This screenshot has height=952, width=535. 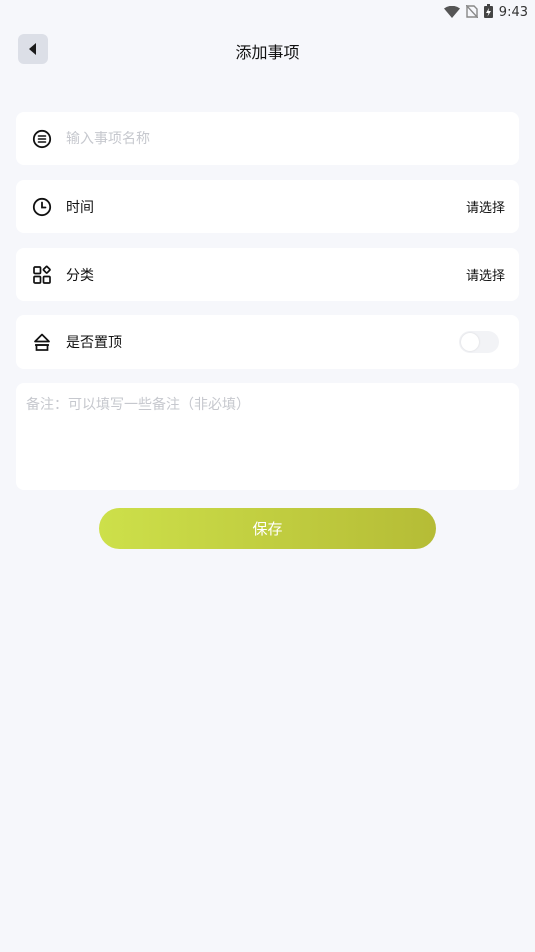 What do you see at coordinates (267, 11) in the screenshot?
I see `status-bar: 9:43` at bounding box center [267, 11].